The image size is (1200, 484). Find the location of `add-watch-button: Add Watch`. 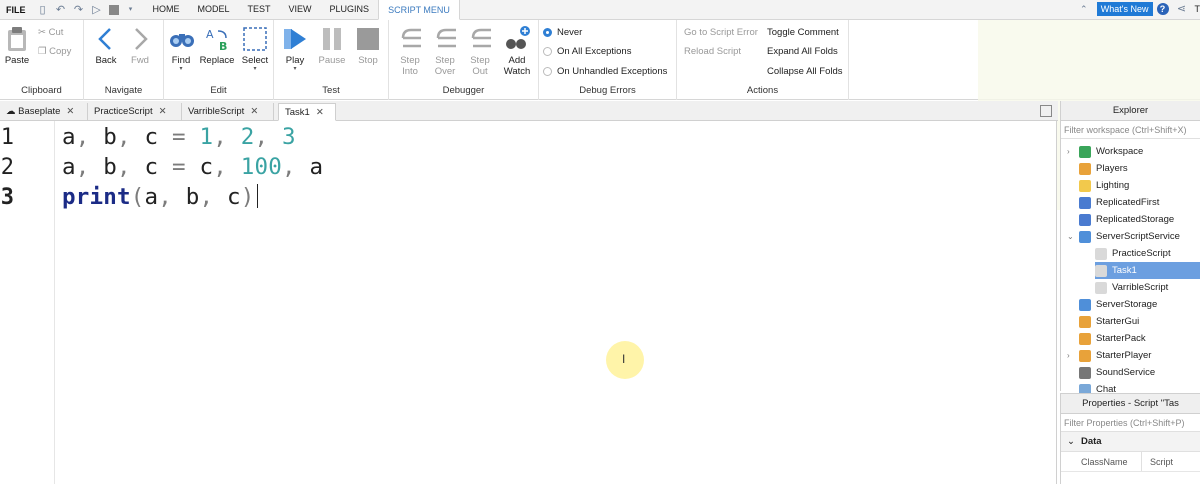

add-watch-button: Add Watch is located at coordinates (517, 51).